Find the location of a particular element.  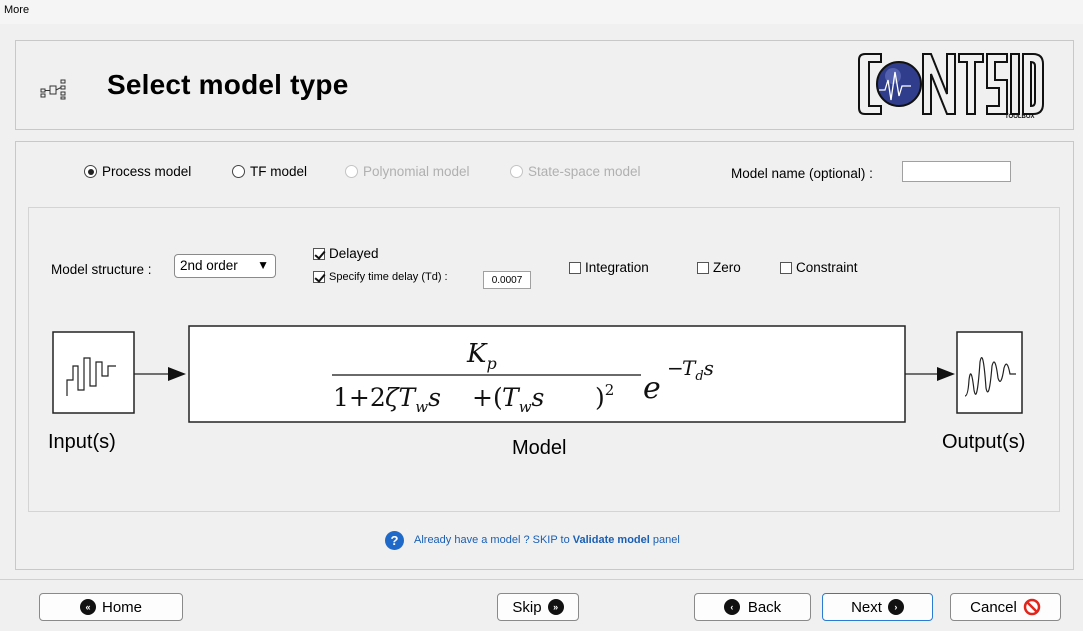

svg-text: e is located at coordinates (652, 388).